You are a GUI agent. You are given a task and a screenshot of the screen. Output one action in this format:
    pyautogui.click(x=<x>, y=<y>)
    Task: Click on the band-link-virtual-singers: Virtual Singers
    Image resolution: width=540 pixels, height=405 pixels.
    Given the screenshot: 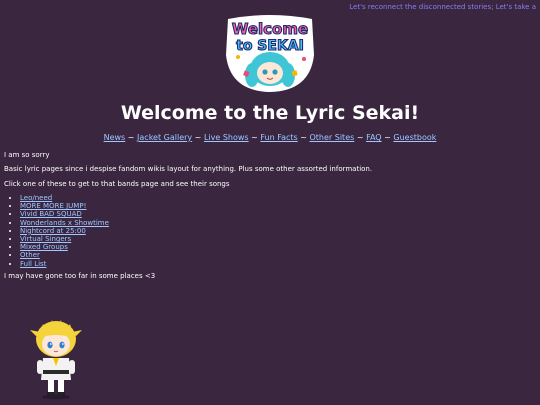 What is the action you would take?
    pyautogui.click(x=45, y=239)
    